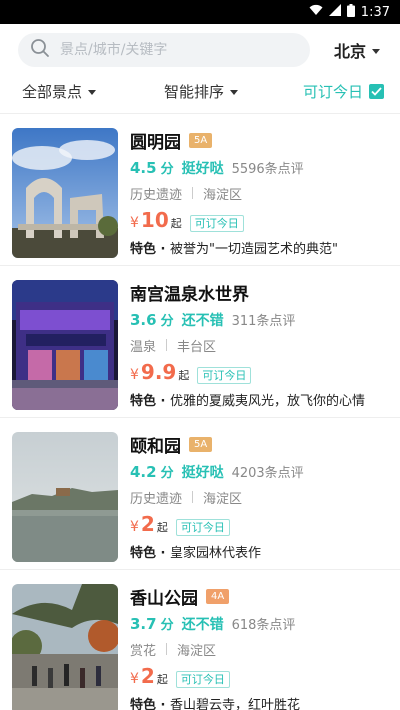 The width and height of the screenshot is (400, 710). I want to click on price: 9.9, so click(158, 372).